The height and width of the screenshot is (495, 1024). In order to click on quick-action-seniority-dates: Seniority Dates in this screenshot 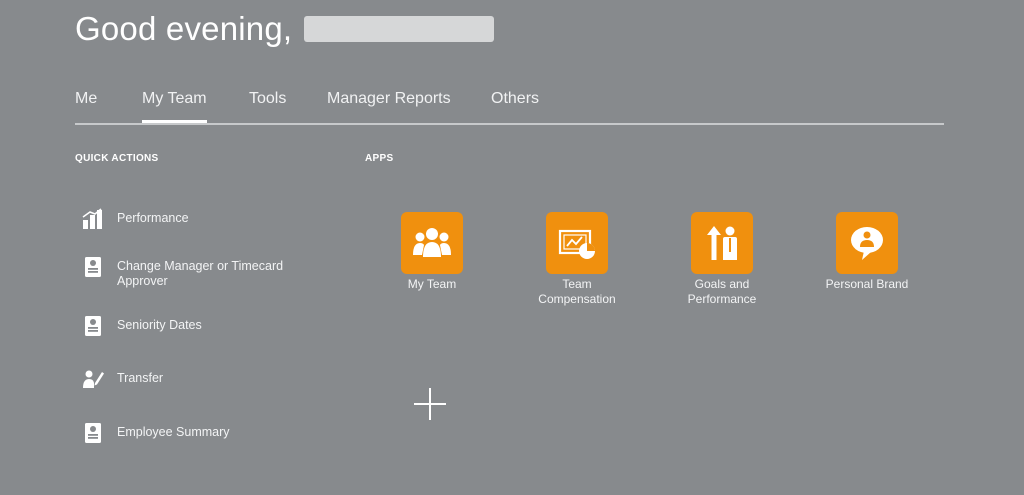, I will do `click(142, 326)`.